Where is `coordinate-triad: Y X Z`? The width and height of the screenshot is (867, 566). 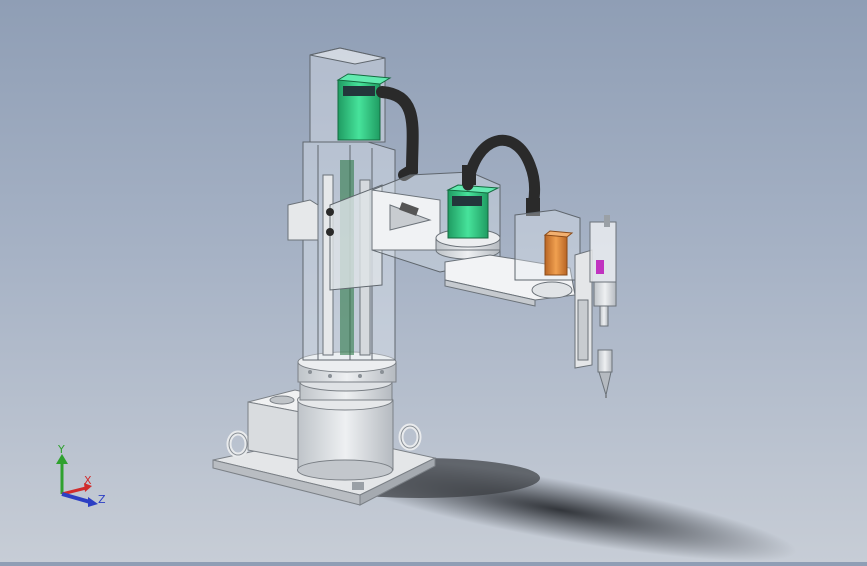 coordinate-triad: Y X Z is located at coordinates (83, 477).